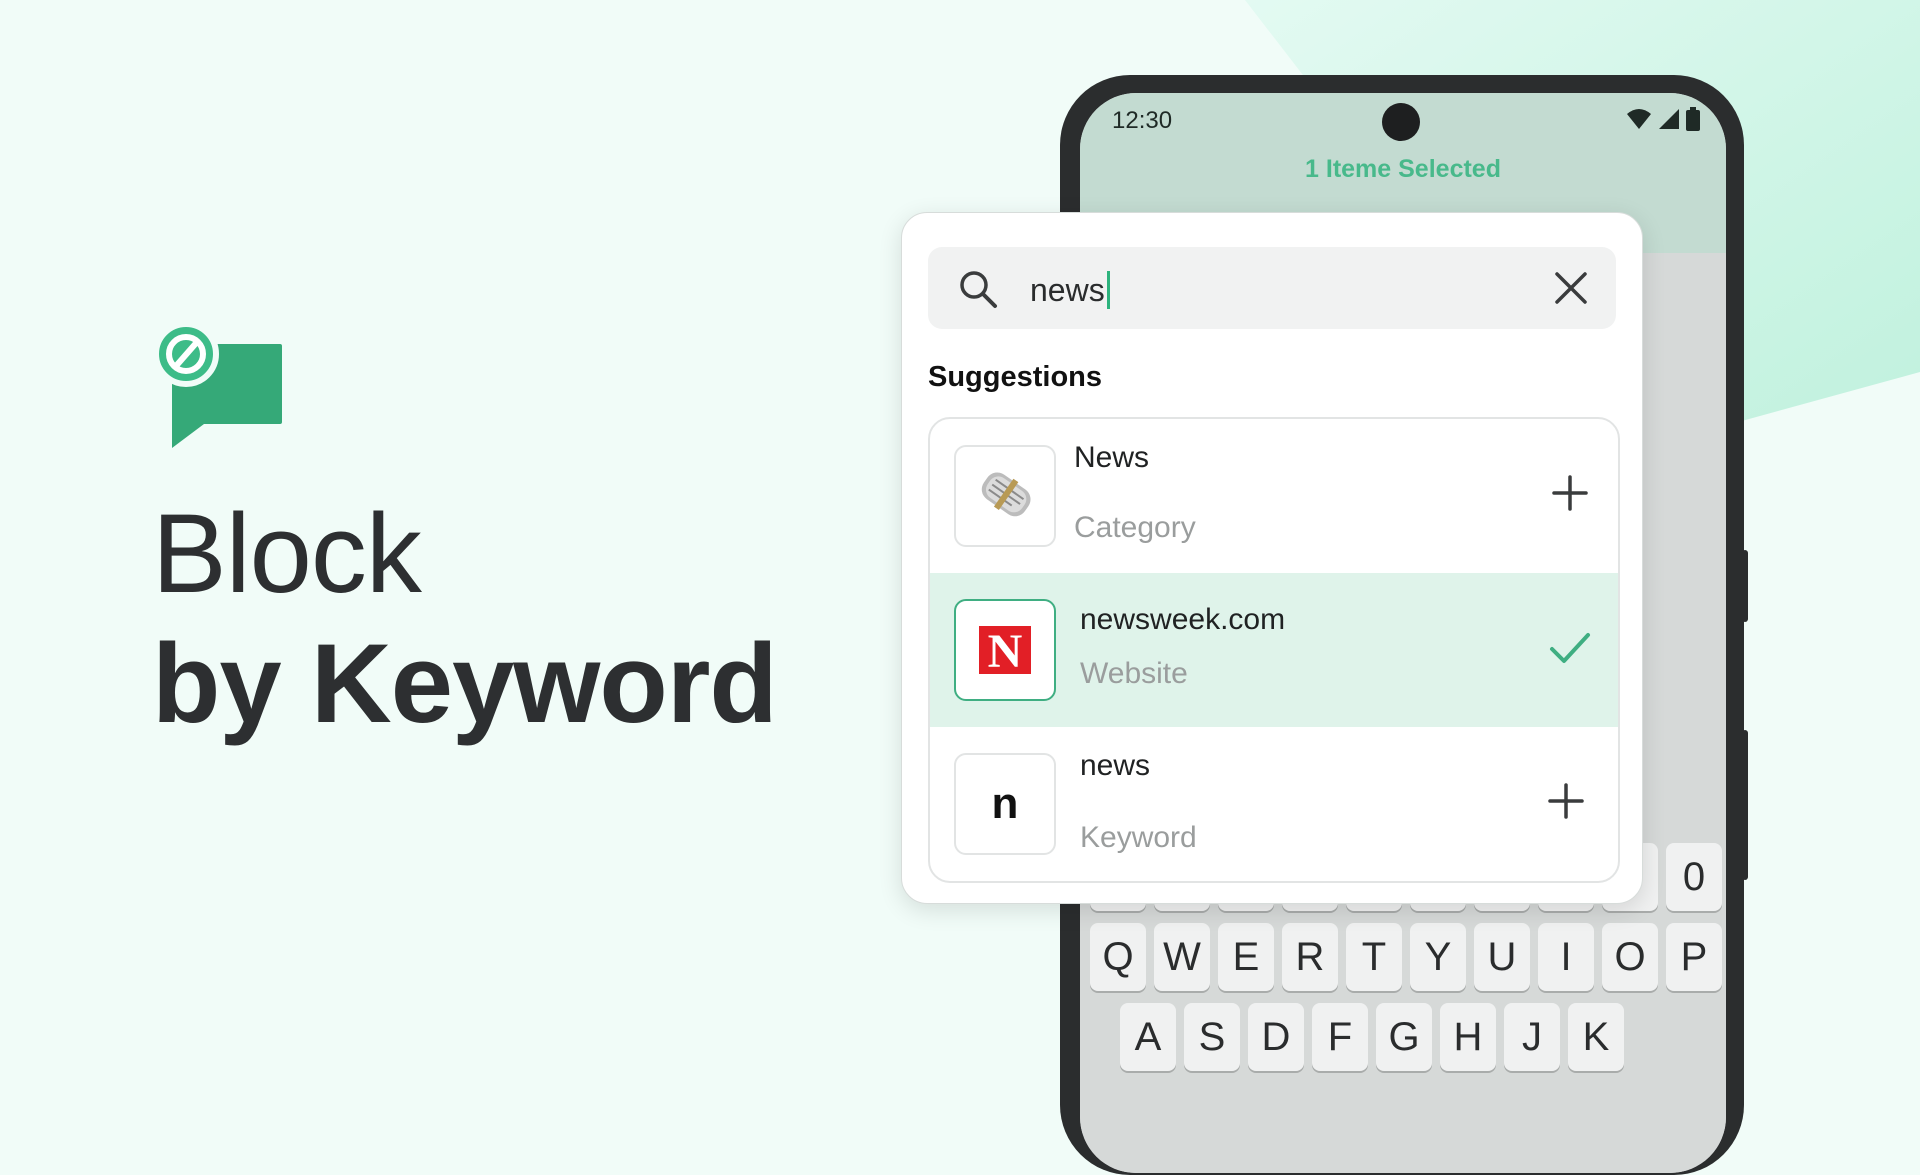 This screenshot has height=1175, width=1920. I want to click on search-icon, so click(978, 289).